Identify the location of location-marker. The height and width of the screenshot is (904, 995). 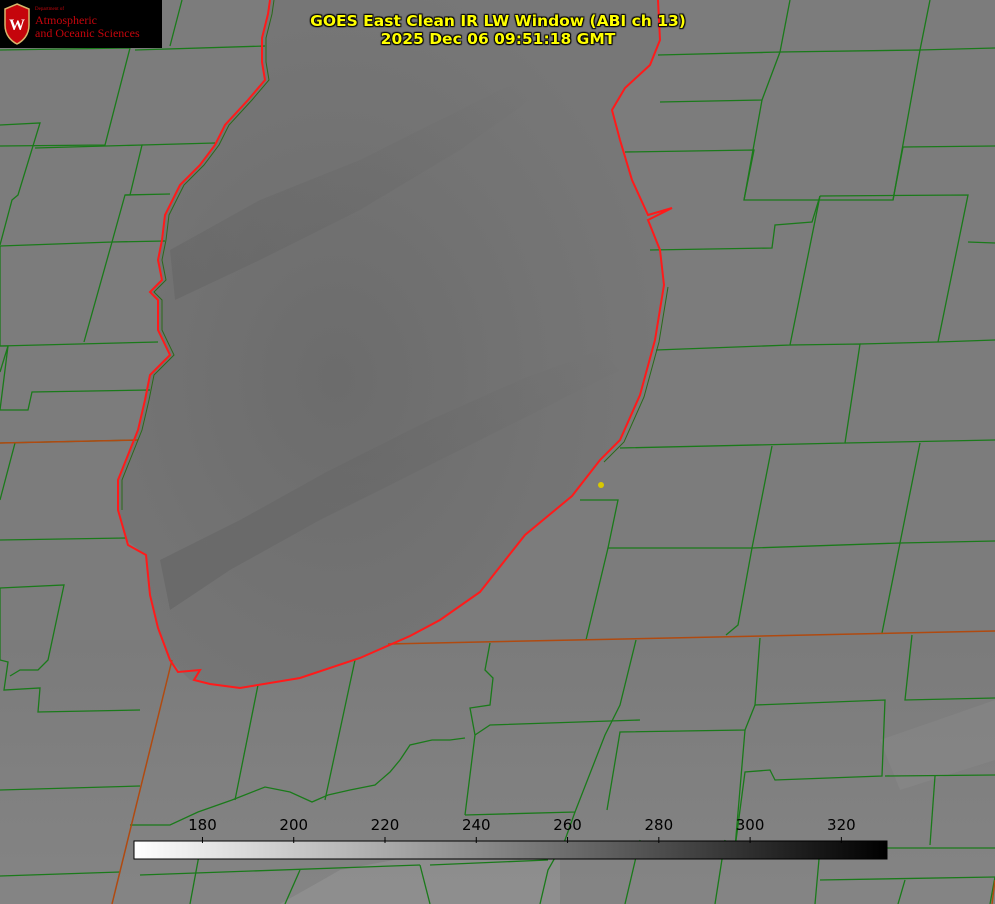
(601, 485).